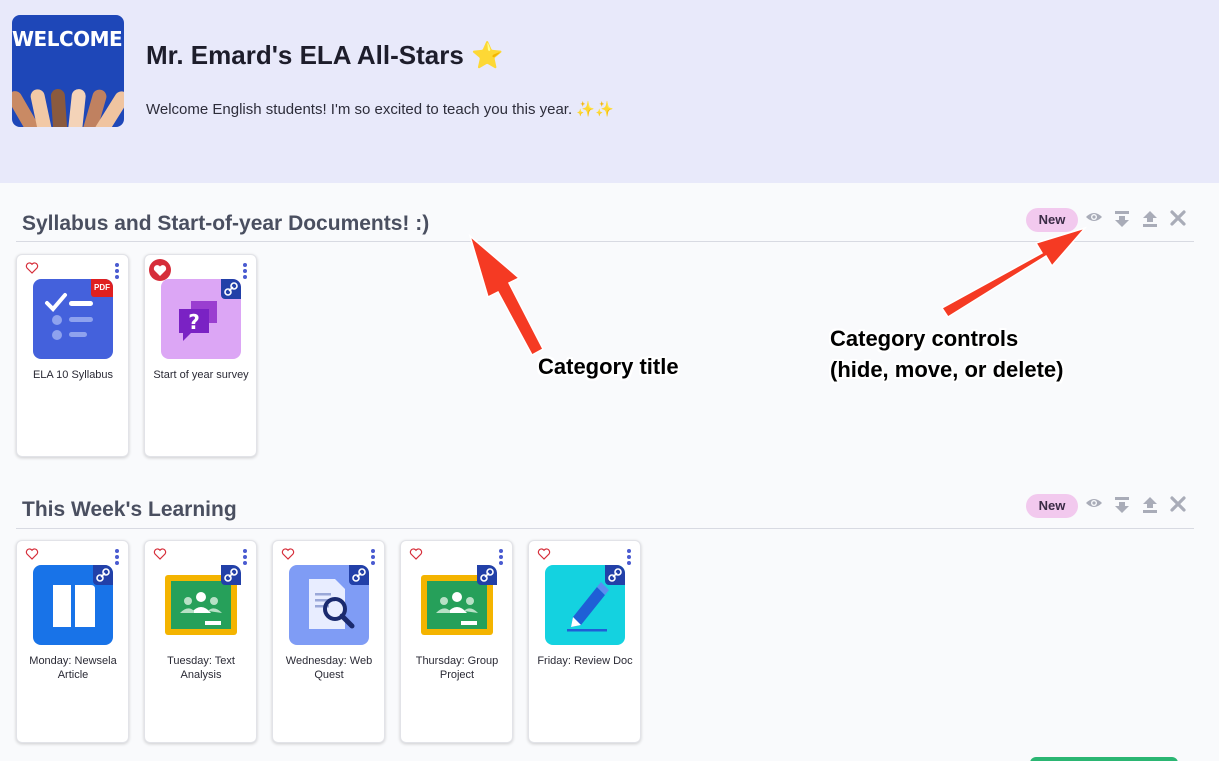 Image resolution: width=1219 pixels, height=761 pixels. I want to click on syllabus-thumbnail: PDF, so click(73, 319).